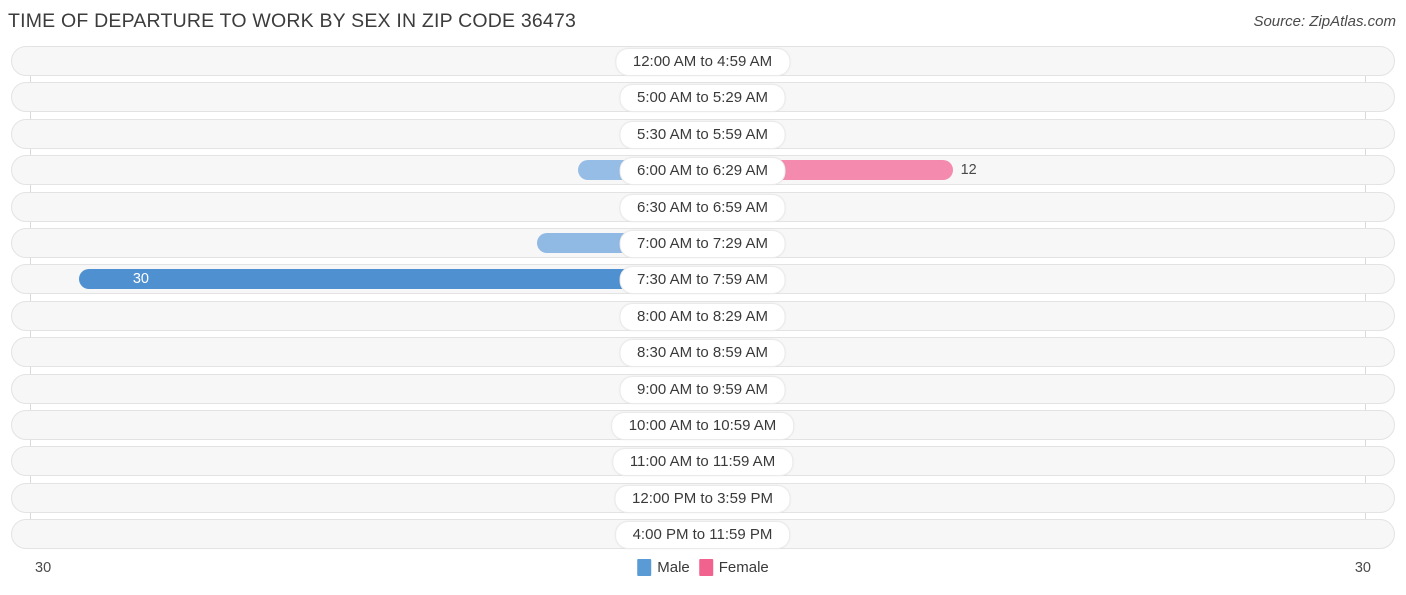 The height and width of the screenshot is (595, 1406). Describe the element at coordinates (43, 568) in the screenshot. I see `axis-max-left: 30` at that location.